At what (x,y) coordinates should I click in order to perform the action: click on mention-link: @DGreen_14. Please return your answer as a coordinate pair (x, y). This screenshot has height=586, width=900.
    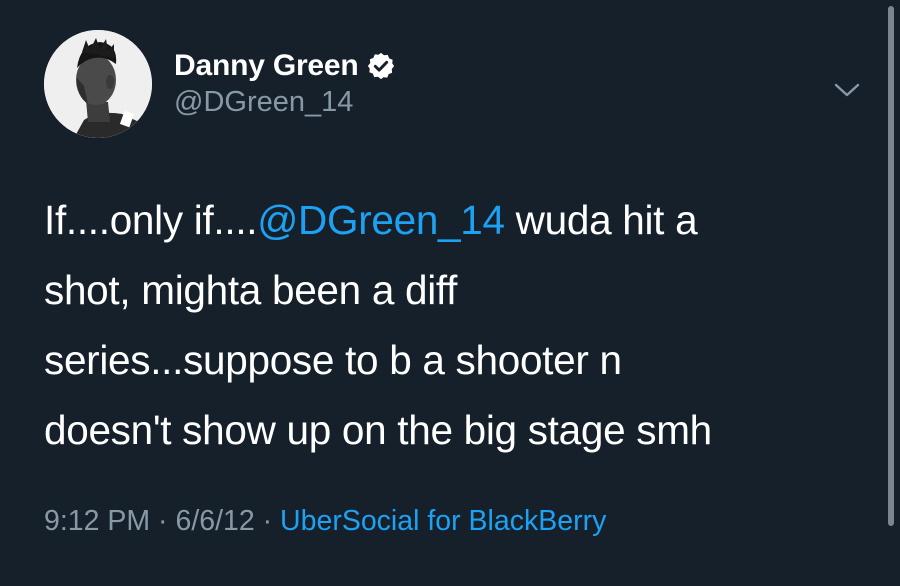
    Looking at the image, I should click on (381, 220).